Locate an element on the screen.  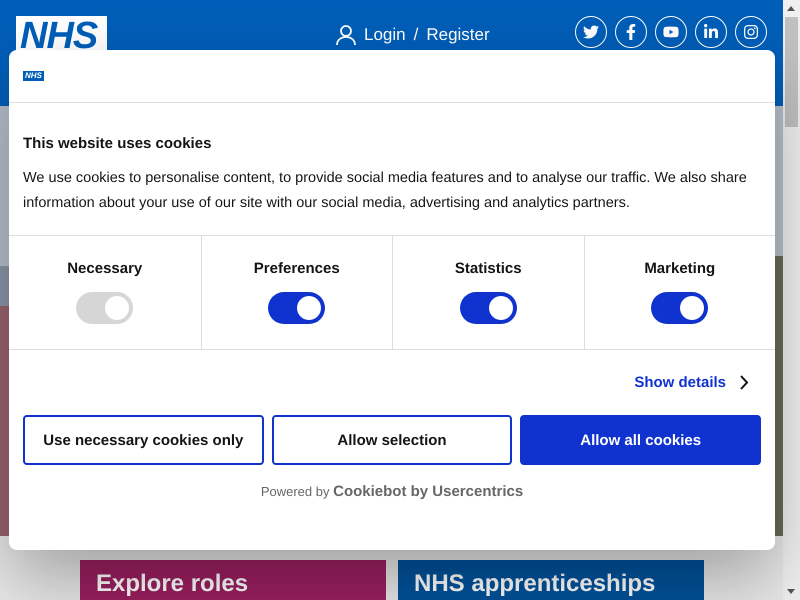
dialog-title: This website uses cookies is located at coordinates (117, 143).